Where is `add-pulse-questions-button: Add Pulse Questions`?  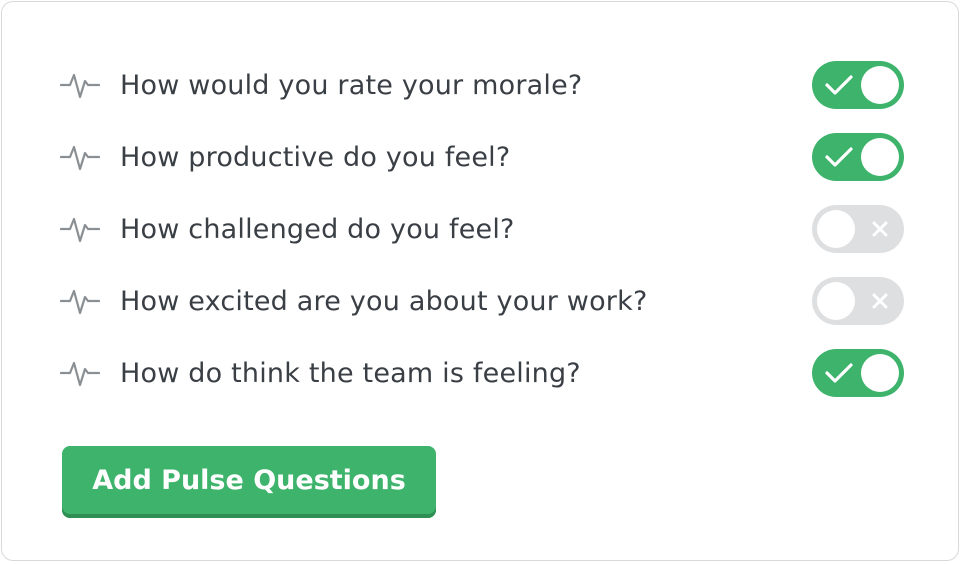 add-pulse-questions-button: Add Pulse Questions is located at coordinates (249, 482).